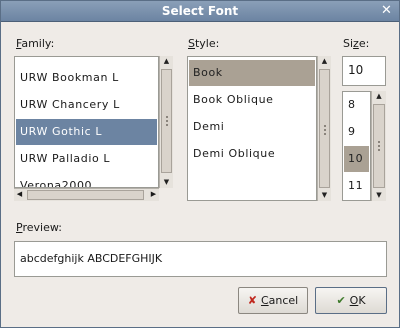 This screenshot has width=400, height=328. I want to click on style-scroll-thumb, so click(324, 128).